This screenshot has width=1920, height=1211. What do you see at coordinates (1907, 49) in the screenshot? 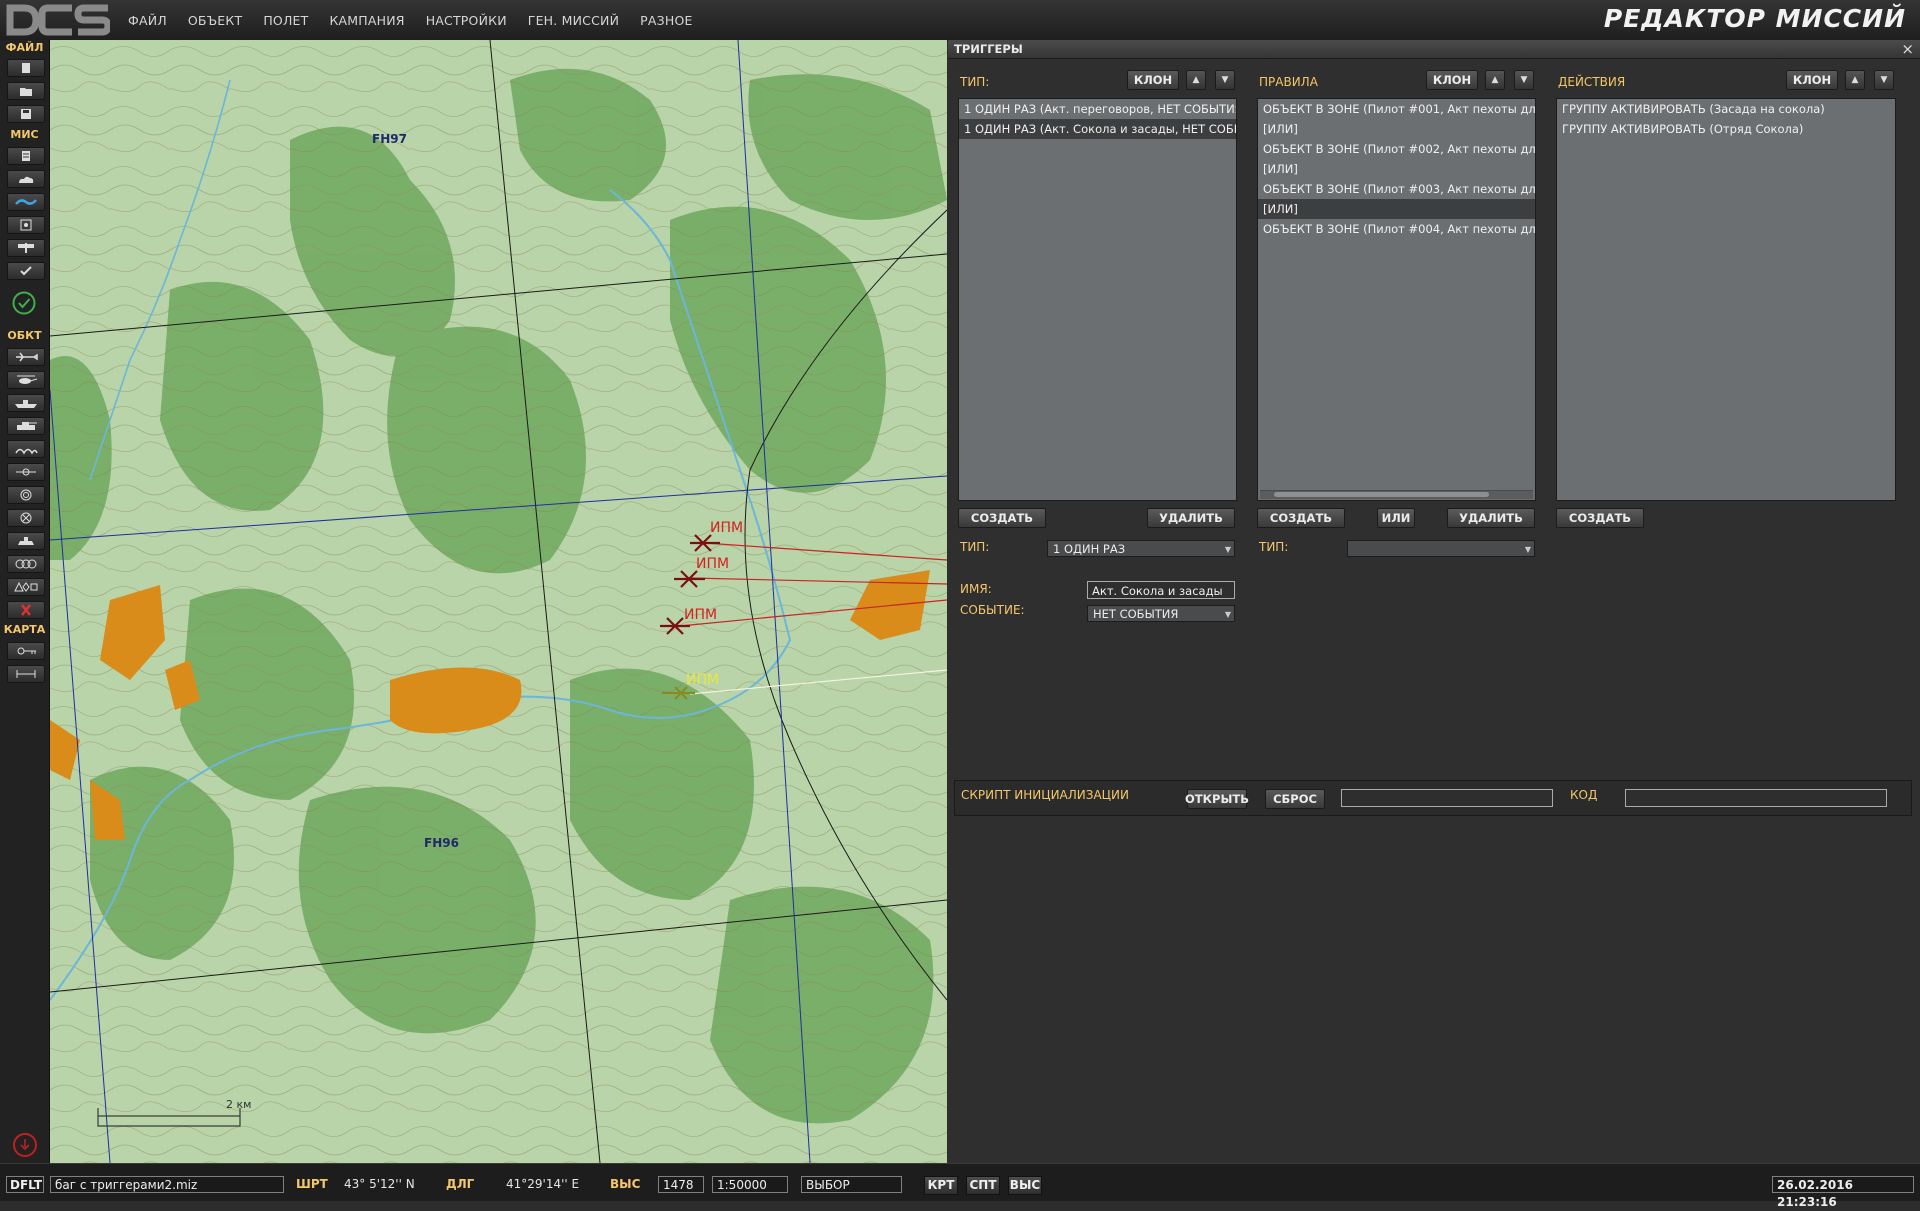
I see `close-icon: ×` at bounding box center [1907, 49].